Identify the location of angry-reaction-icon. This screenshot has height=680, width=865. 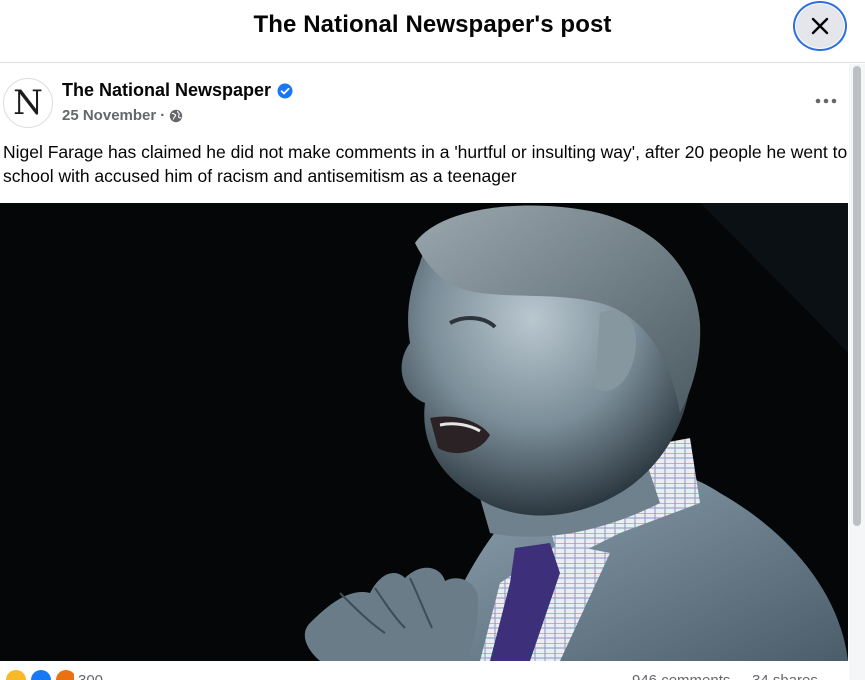
(65, 675).